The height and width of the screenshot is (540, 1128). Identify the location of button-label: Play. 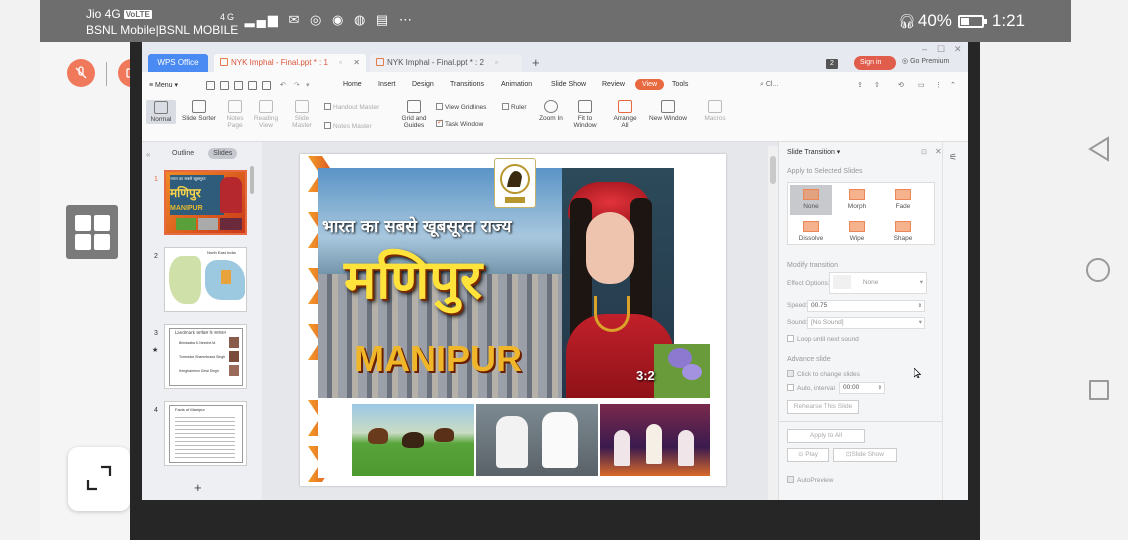
(811, 454).